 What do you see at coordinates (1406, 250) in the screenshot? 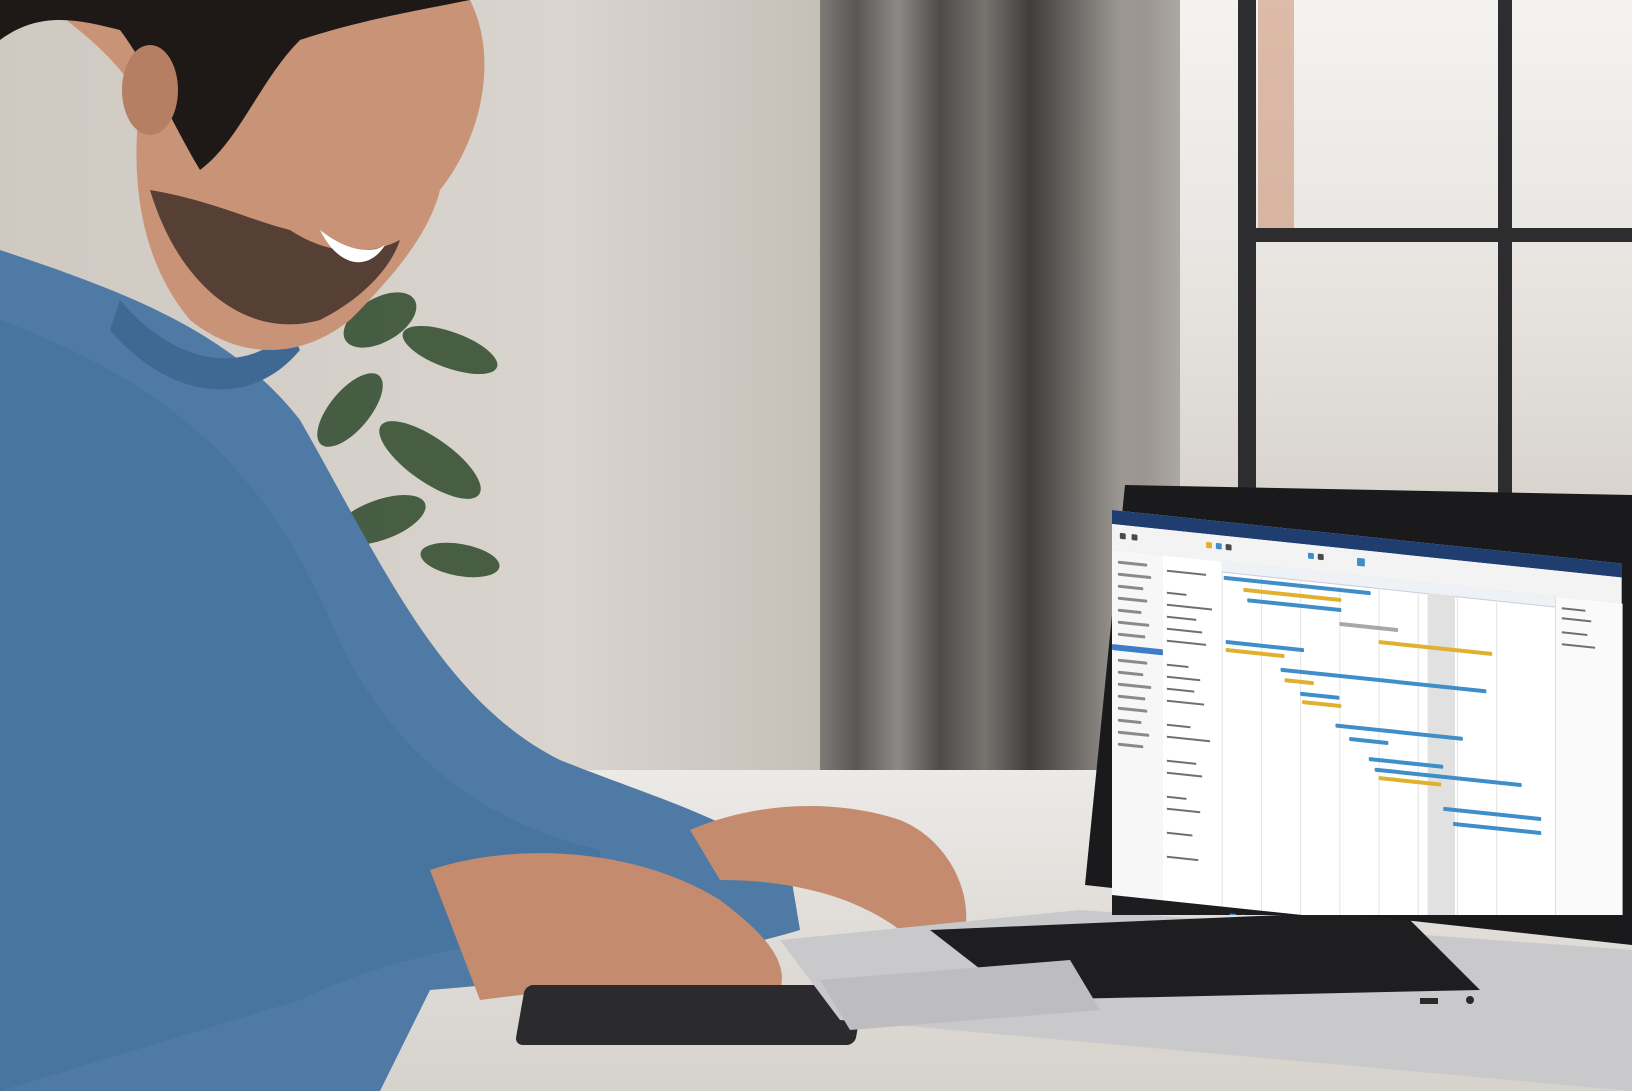
I see `window` at bounding box center [1406, 250].